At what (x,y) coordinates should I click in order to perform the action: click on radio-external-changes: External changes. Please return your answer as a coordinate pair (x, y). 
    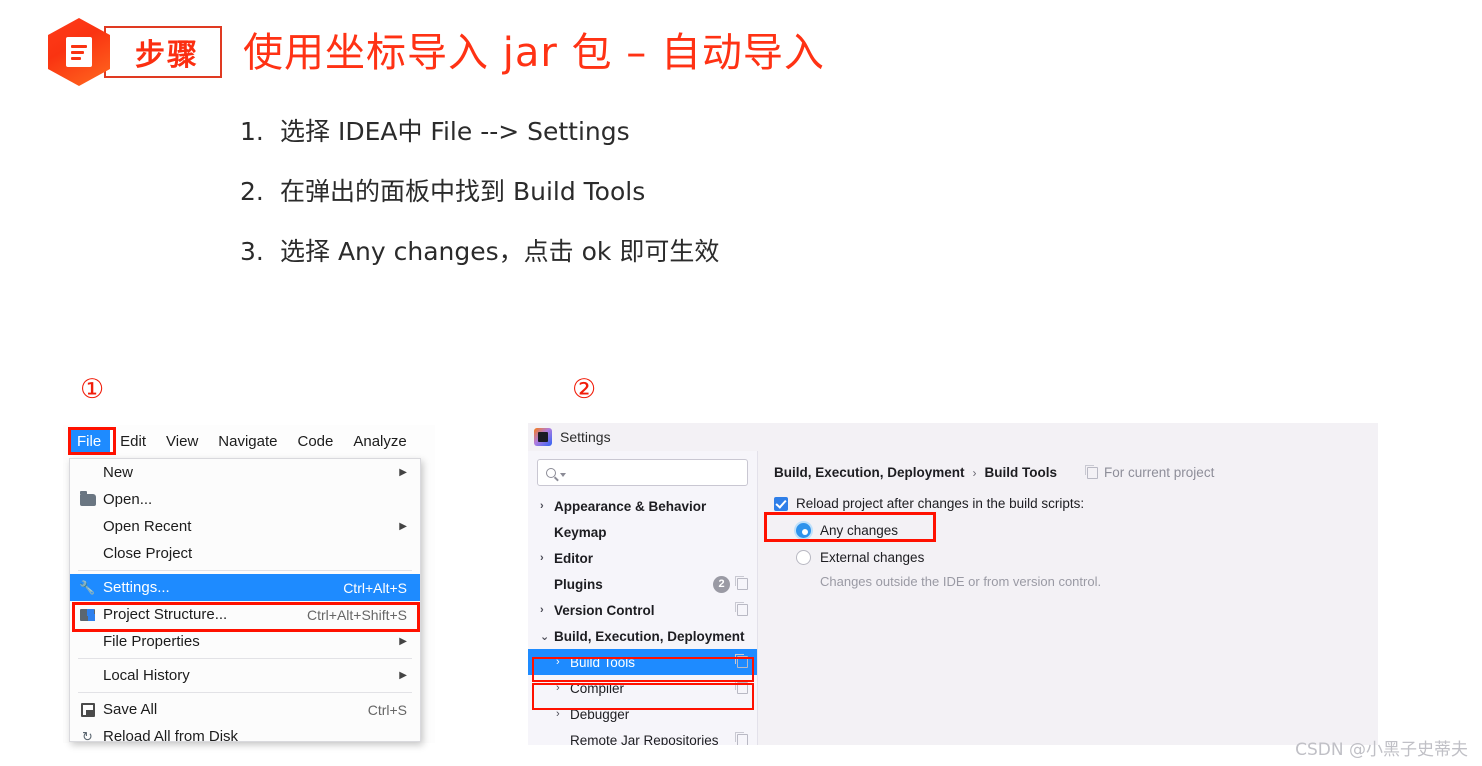
    Looking at the image, I should click on (860, 557).